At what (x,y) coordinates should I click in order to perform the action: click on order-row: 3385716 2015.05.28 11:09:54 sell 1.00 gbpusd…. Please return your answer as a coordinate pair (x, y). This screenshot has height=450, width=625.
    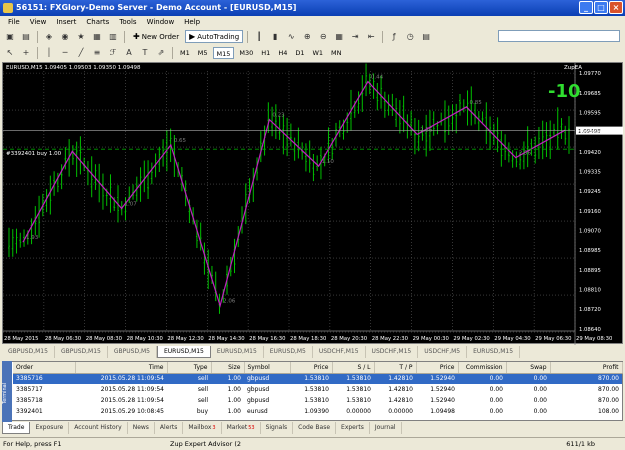
    Looking at the image, I should click on (317, 378).